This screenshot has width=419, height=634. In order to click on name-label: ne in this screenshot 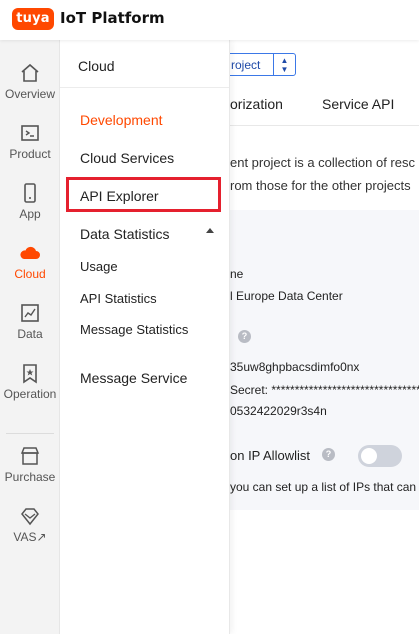, I will do `click(237, 274)`.